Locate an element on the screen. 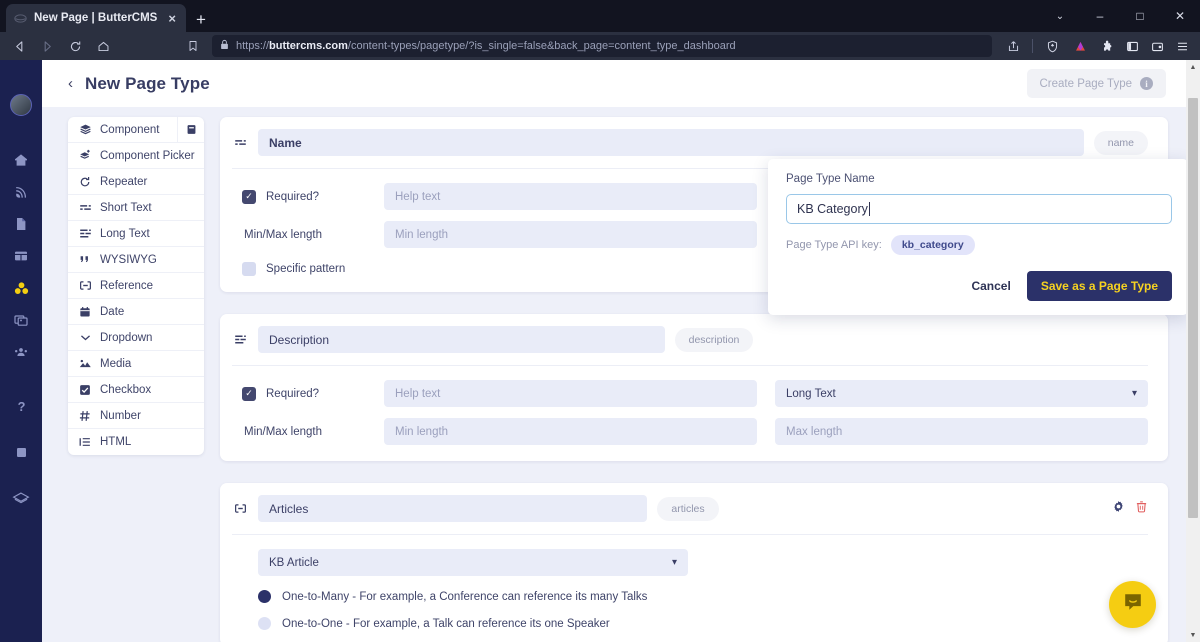 This screenshot has height=642, width=1200. reference-icon is located at coordinates (240, 508).